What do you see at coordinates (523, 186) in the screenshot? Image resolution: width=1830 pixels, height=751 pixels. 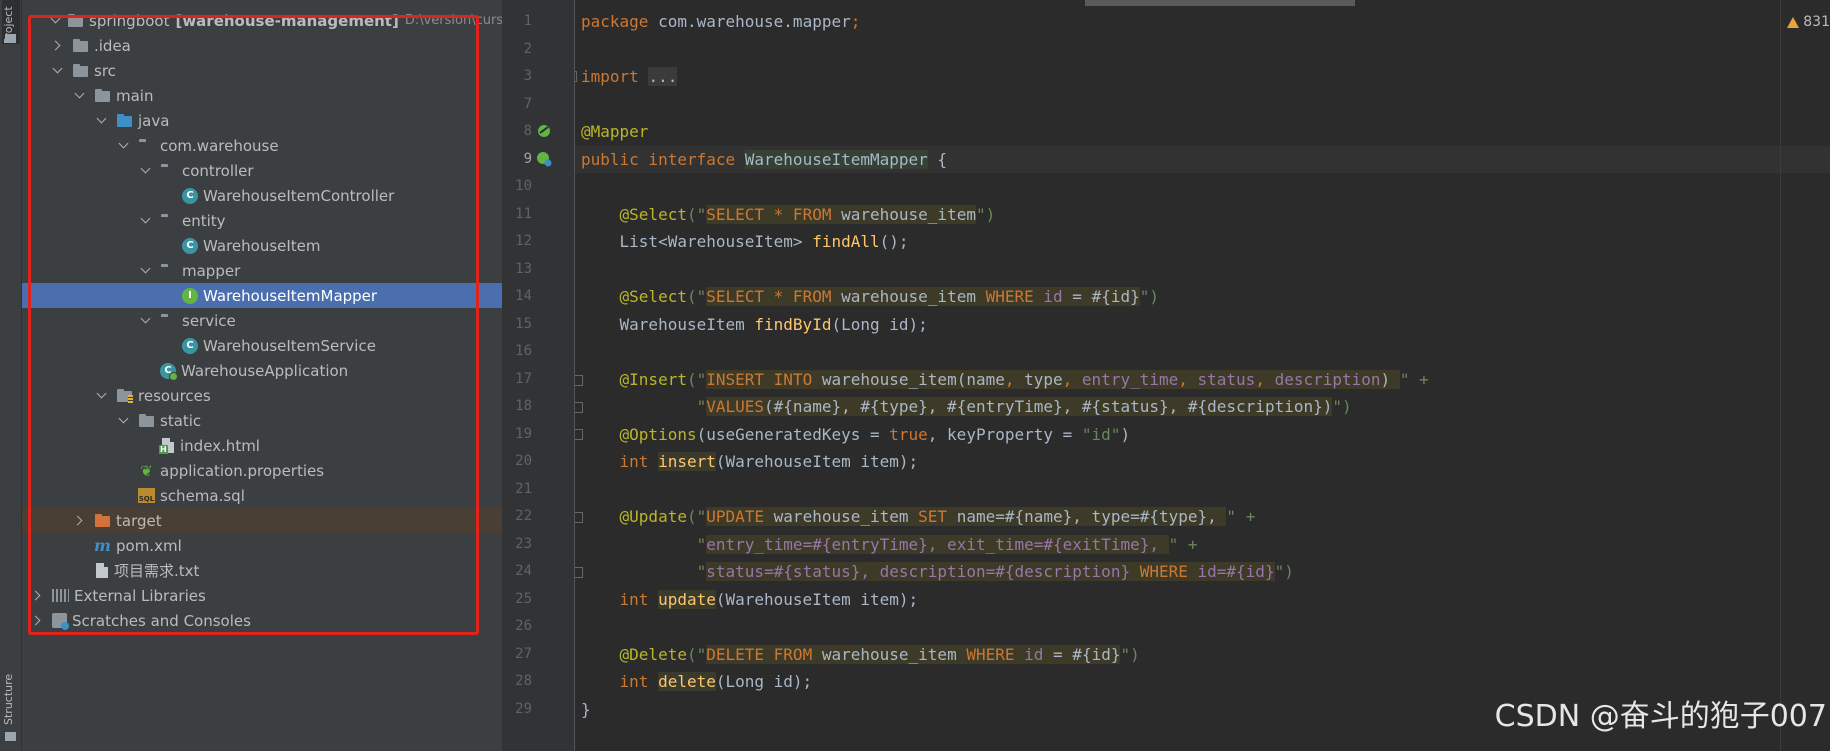 I see `line-number: 10` at bounding box center [523, 186].